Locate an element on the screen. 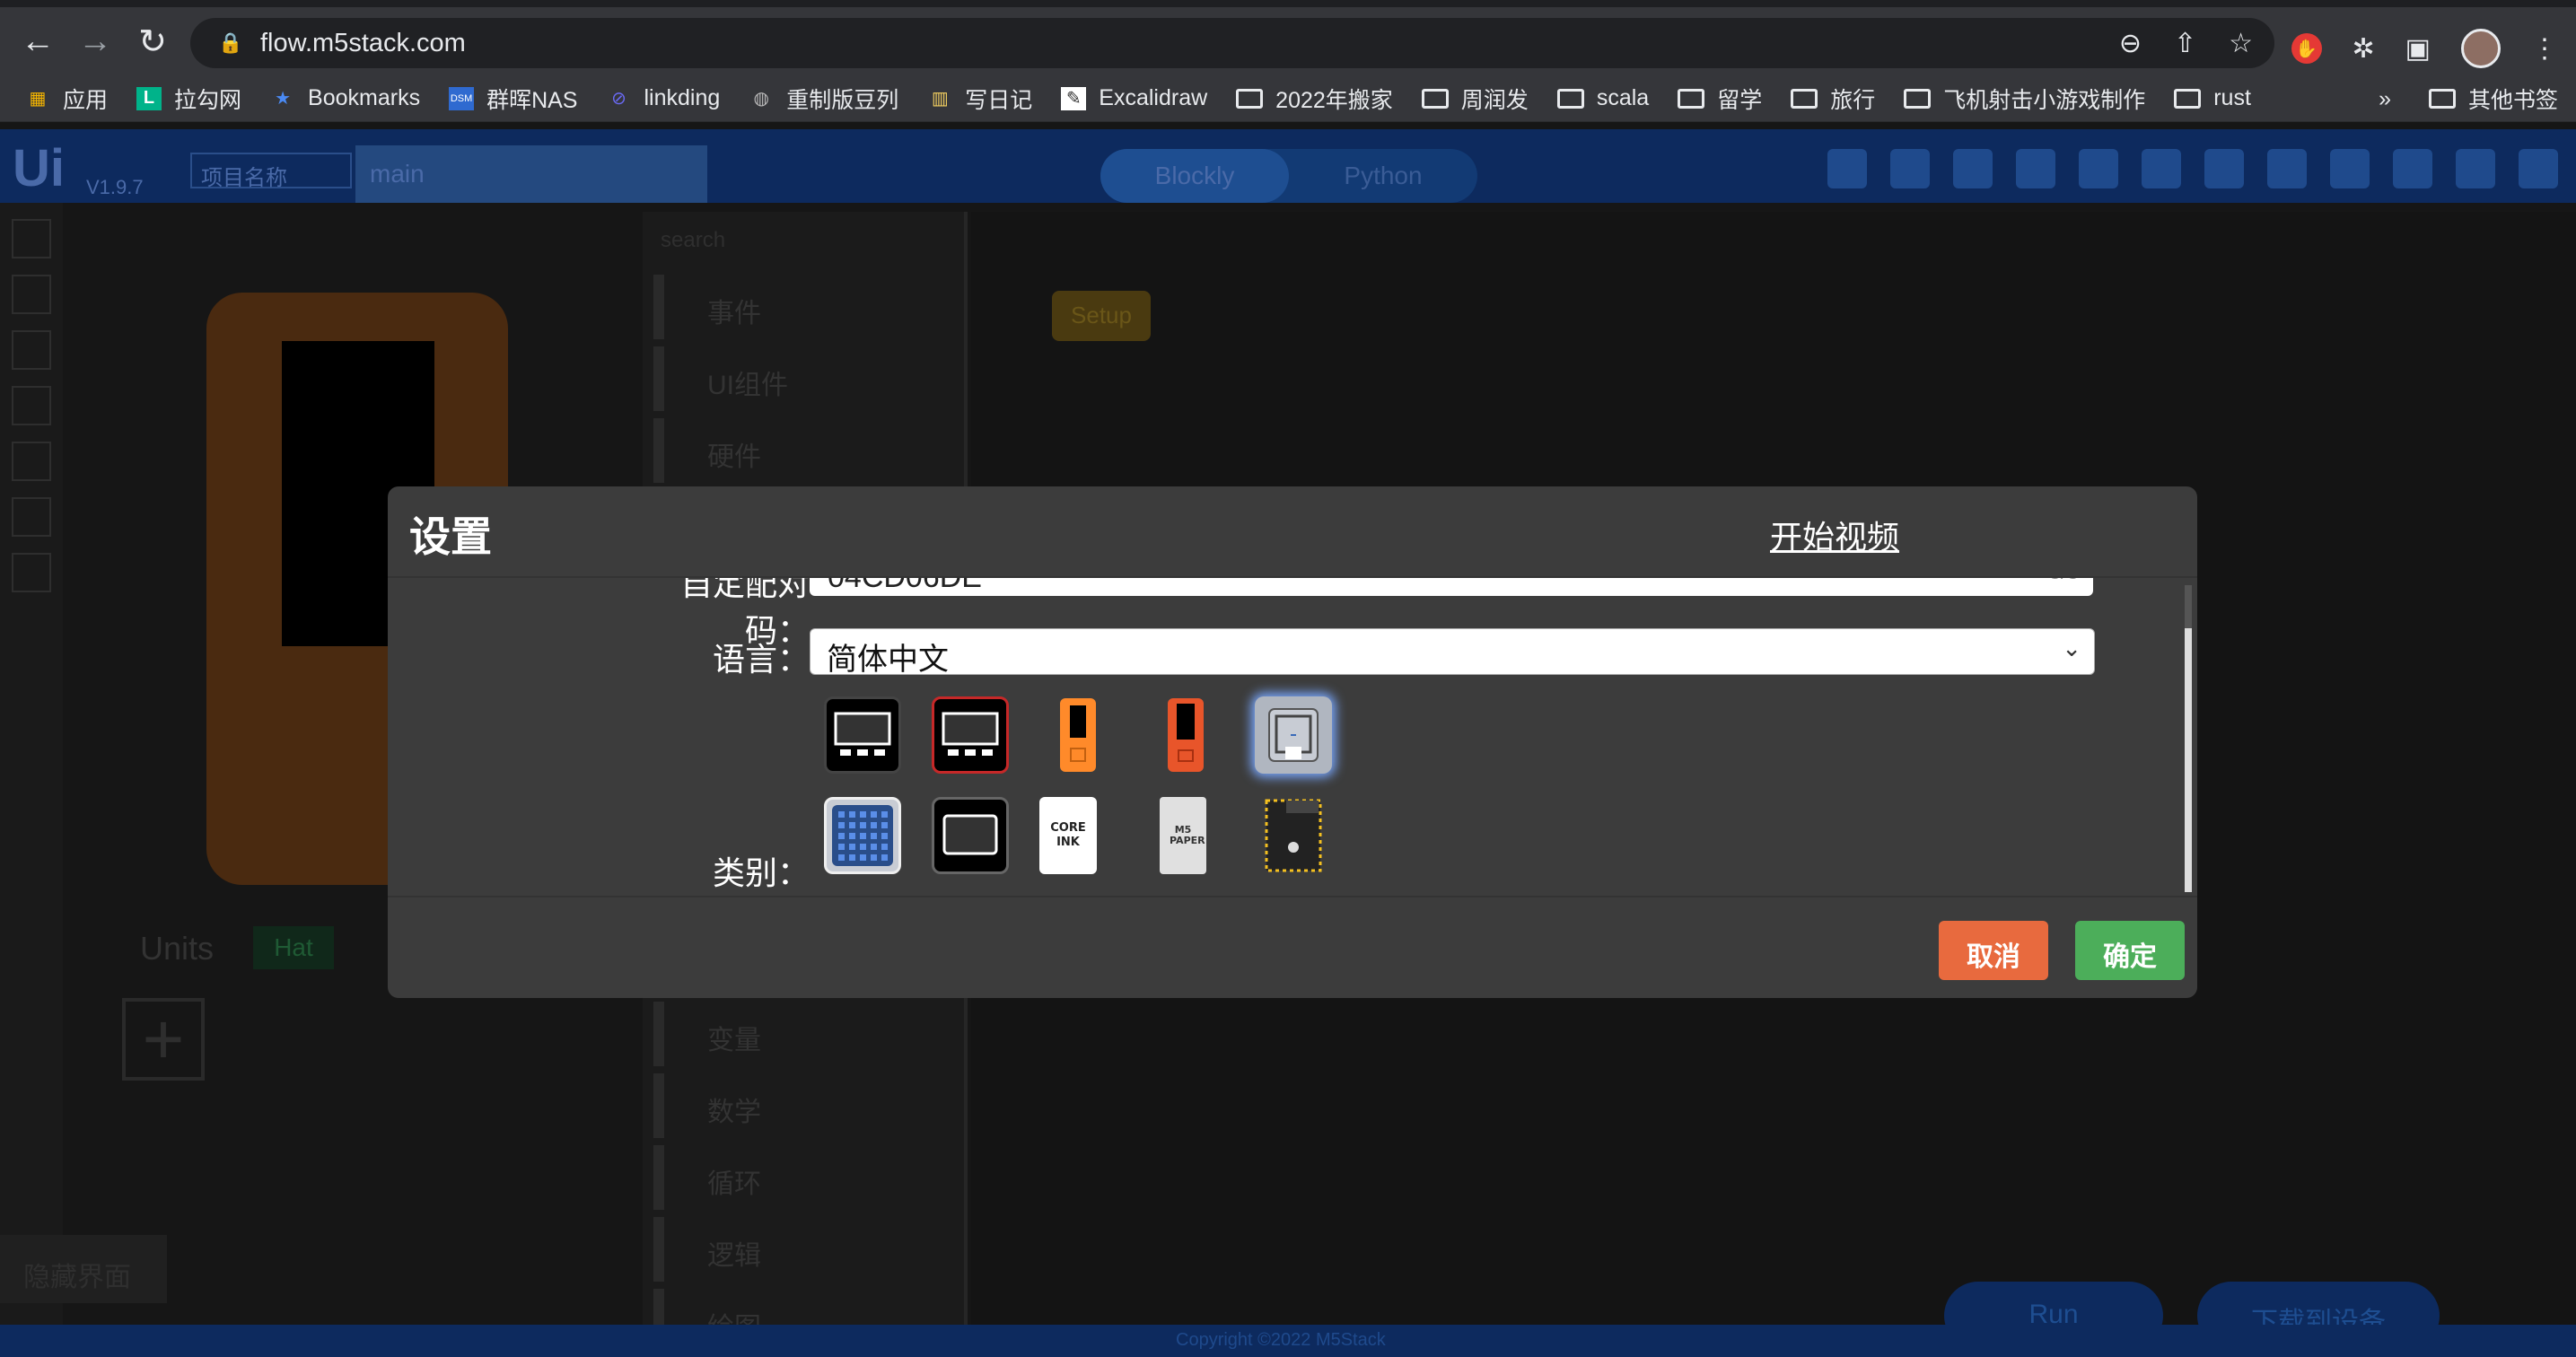 This screenshot has height=1357, width=2576. settings-scrollbar is located at coordinates (2188, 738).